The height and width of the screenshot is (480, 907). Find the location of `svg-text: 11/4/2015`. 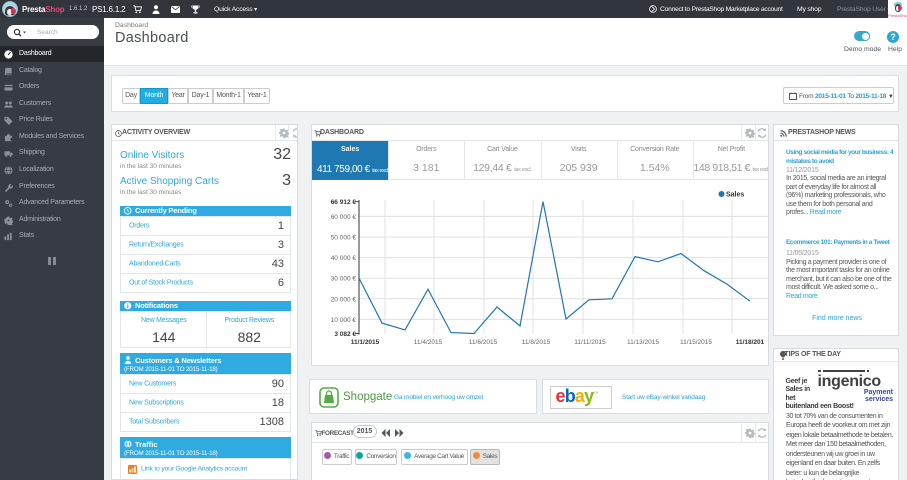

svg-text: 11/4/2015 is located at coordinates (428, 342).